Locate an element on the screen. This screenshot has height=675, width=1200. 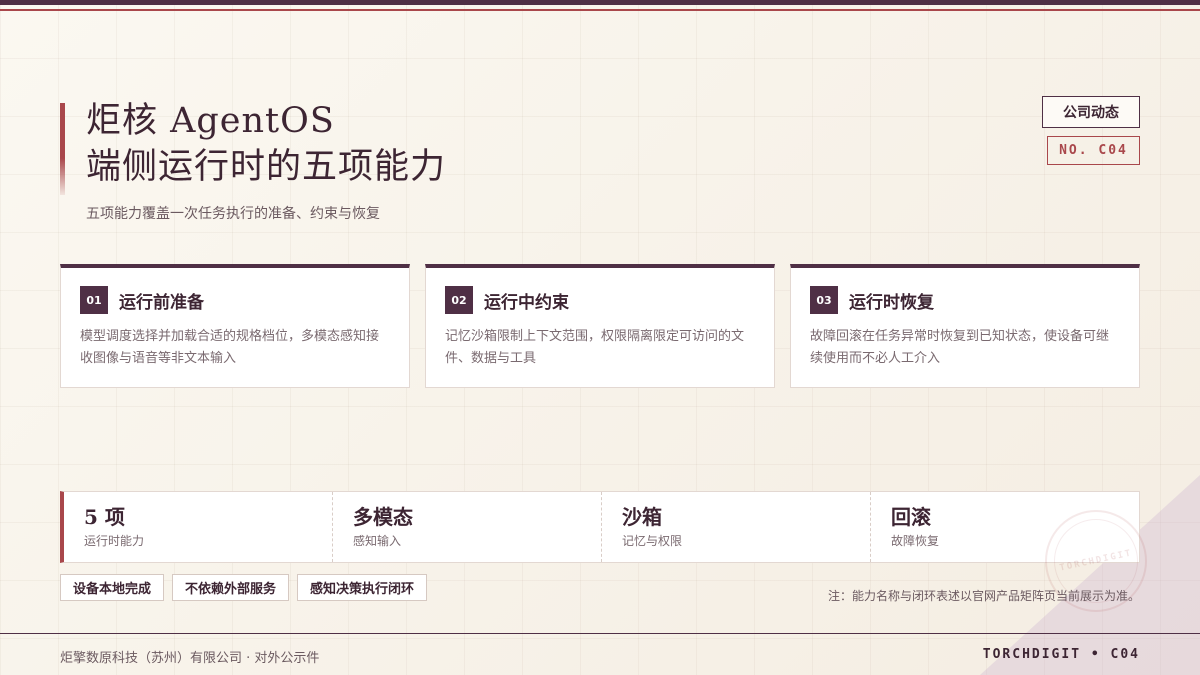
card-header: 03 运行时恢复 is located at coordinates (965, 300).